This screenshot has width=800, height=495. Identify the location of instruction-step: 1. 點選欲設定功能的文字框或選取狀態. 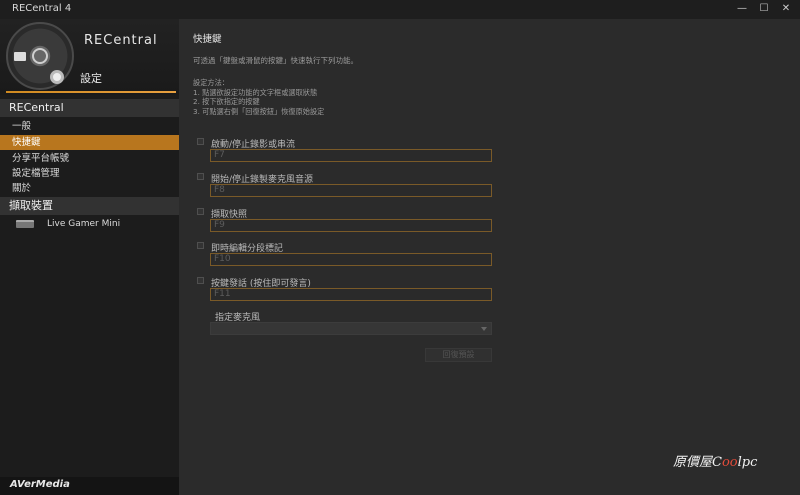
(255, 92).